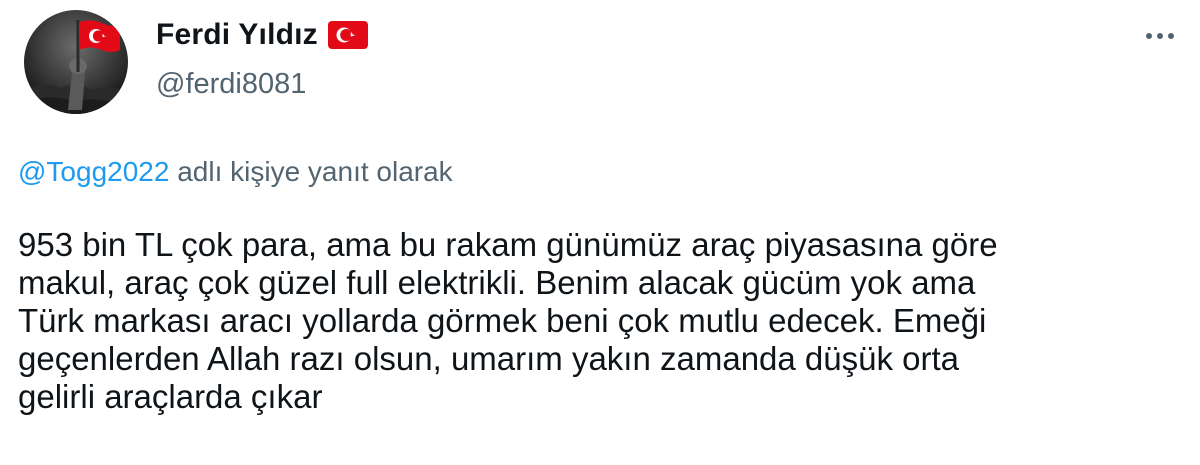 The height and width of the screenshot is (465, 1200). Describe the element at coordinates (237, 35) in the screenshot. I see `author-display-name: Ferdi Yıldız` at that location.